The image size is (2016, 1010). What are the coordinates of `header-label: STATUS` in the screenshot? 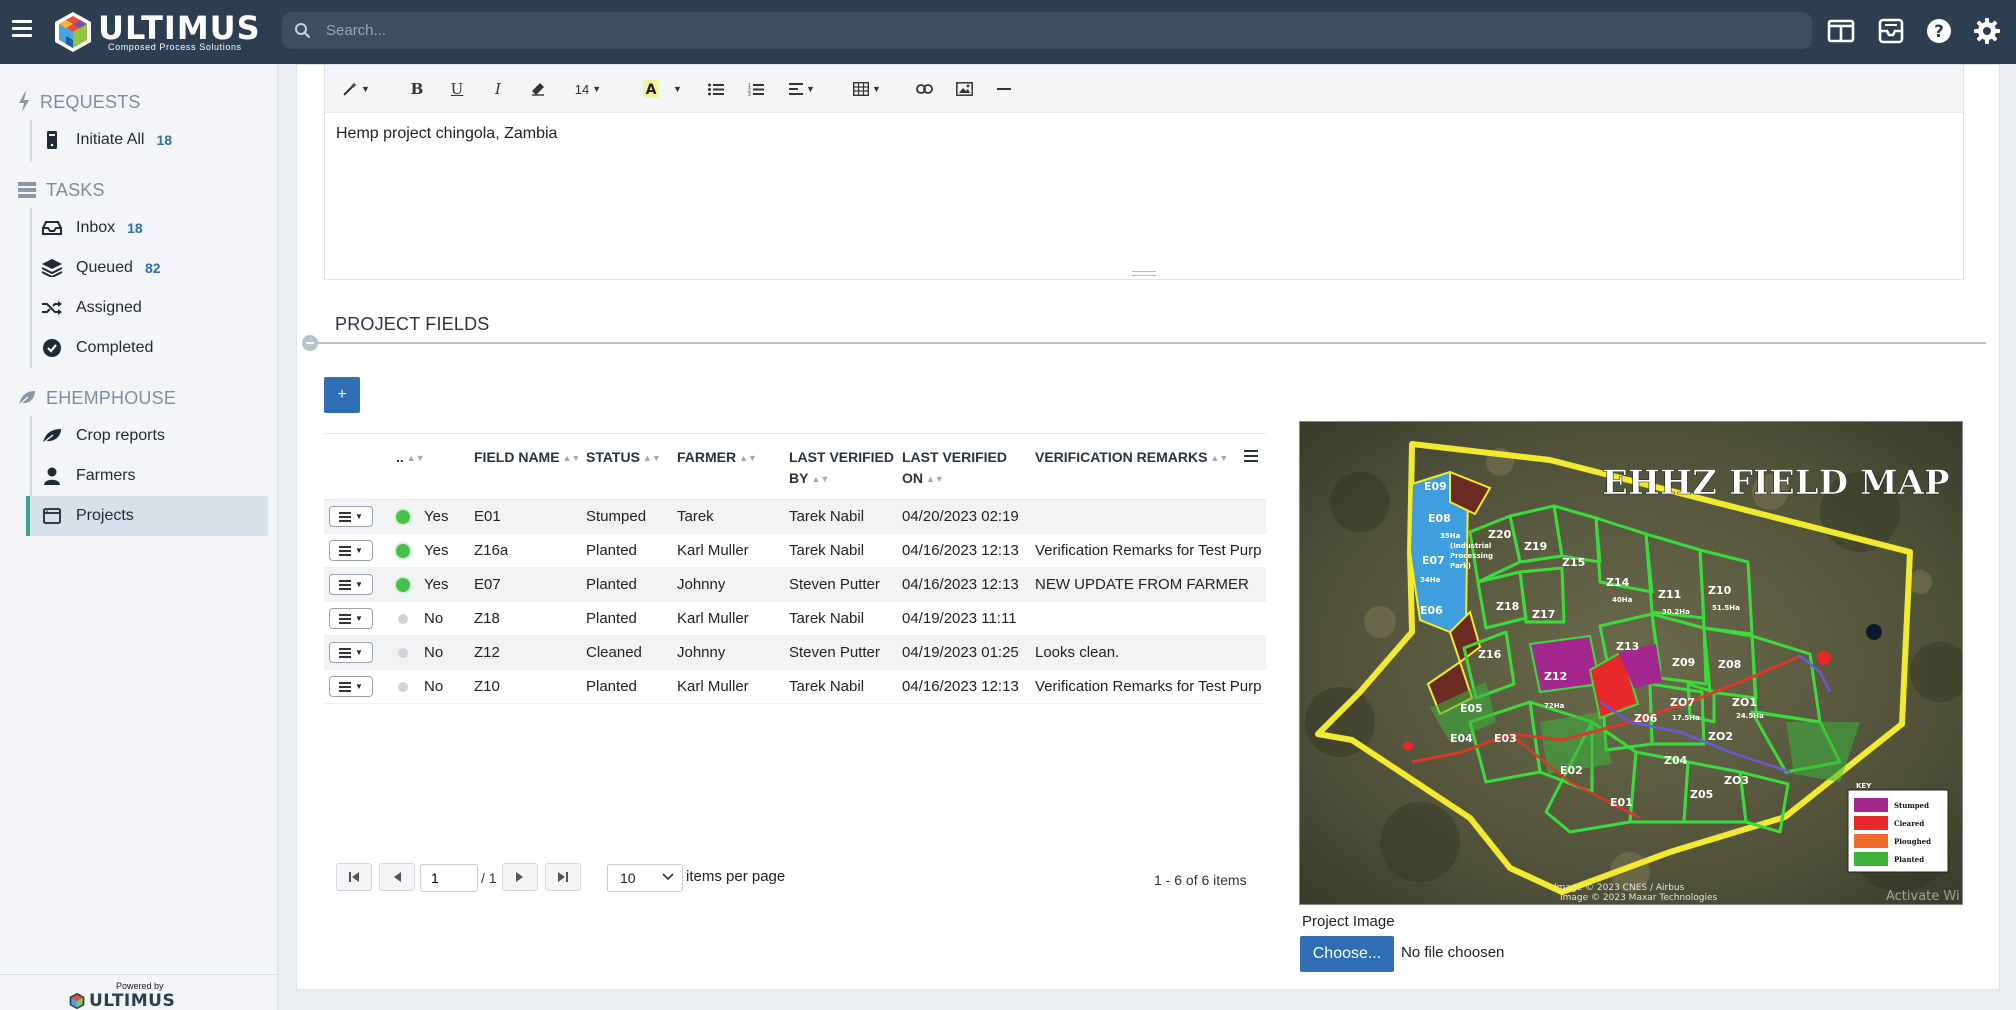 It's located at (613, 457).